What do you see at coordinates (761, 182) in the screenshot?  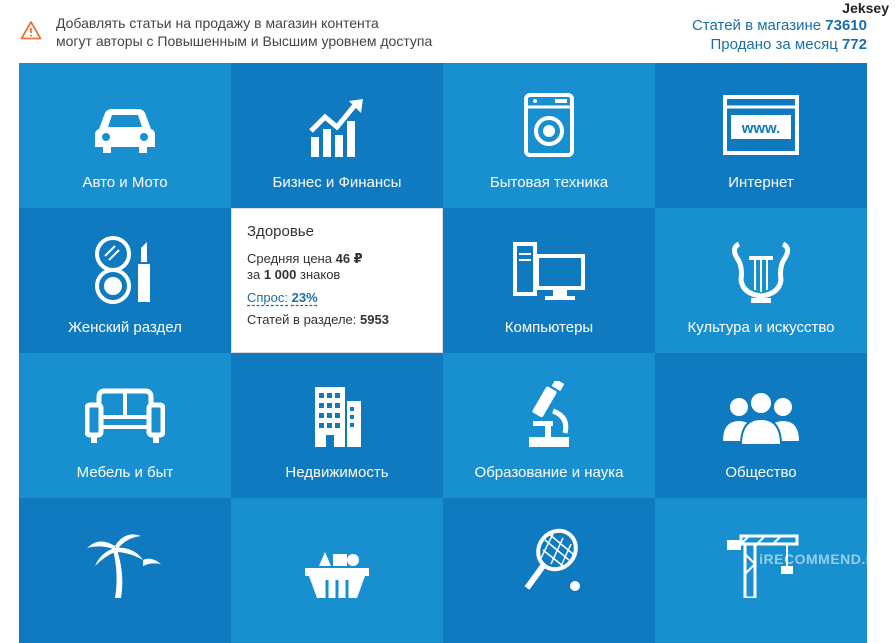 I see `category-label: Интернет` at bounding box center [761, 182].